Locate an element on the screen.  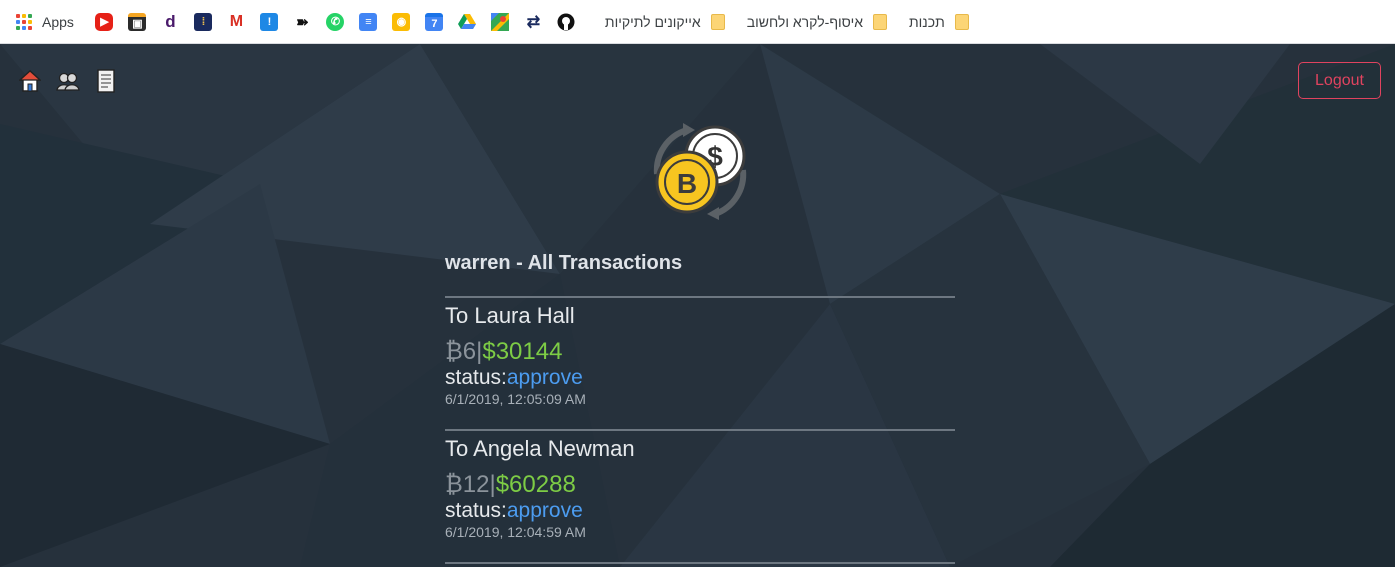
github-icon is located at coordinates (566, 22).